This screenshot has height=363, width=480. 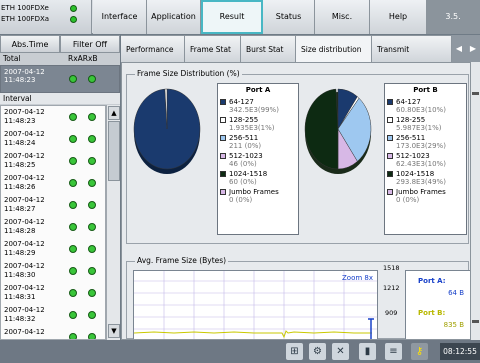 What do you see at coordinates (12, 58) in the screenshot?
I see `total-label: Total` at bounding box center [12, 58].